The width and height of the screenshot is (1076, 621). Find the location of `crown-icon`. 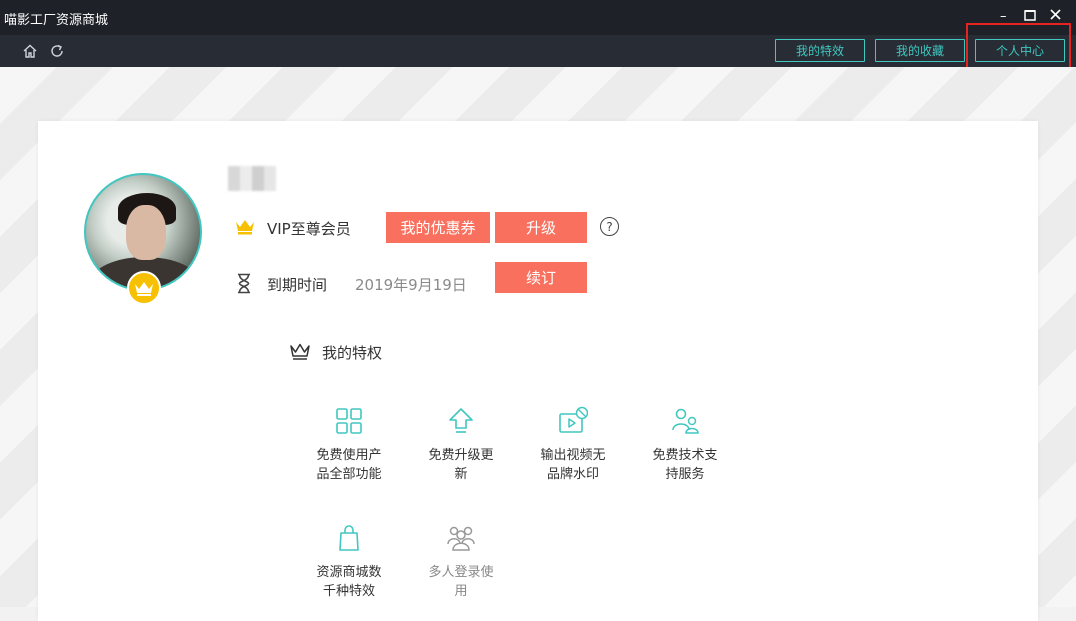

crown-icon is located at coordinates (144, 289).